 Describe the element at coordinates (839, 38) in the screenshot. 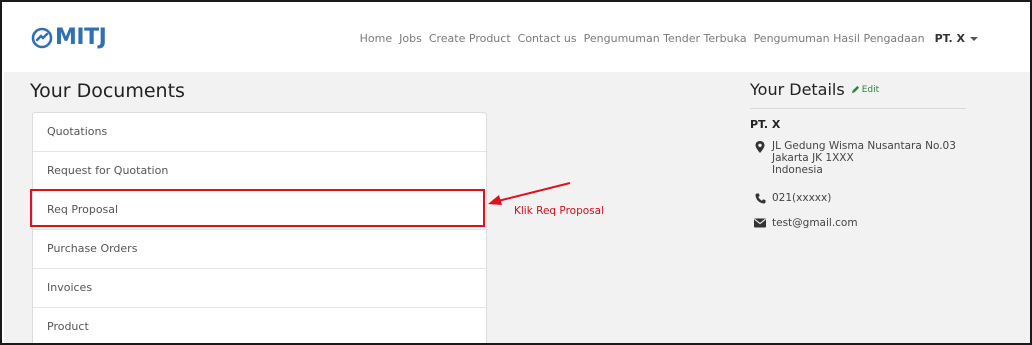

I see `nav-link-pengumuman-hasil-pengadaan: Pengumuman Hasil Pengadaan` at that location.